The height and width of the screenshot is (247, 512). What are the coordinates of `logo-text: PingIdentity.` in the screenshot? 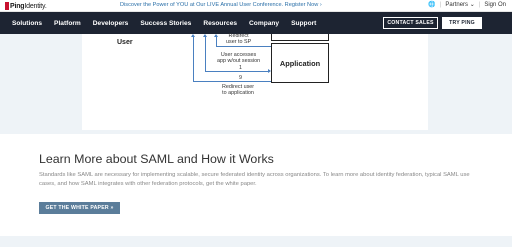 It's located at (28, 6).